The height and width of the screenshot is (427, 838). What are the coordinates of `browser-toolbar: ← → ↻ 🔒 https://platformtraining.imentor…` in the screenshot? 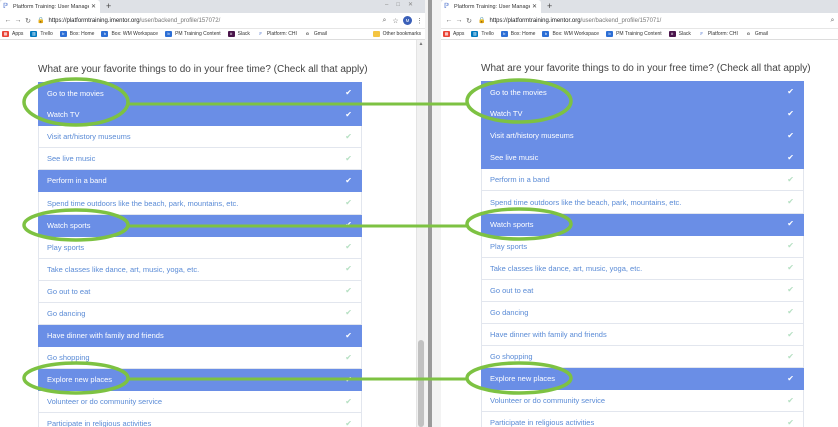 It's located at (212, 21).